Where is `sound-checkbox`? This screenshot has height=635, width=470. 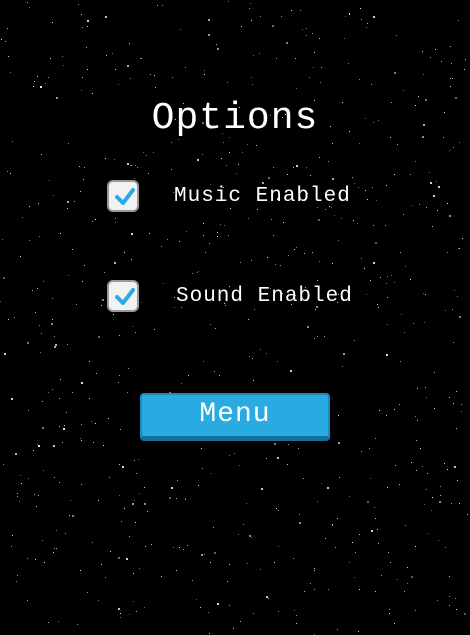 sound-checkbox is located at coordinates (123, 296).